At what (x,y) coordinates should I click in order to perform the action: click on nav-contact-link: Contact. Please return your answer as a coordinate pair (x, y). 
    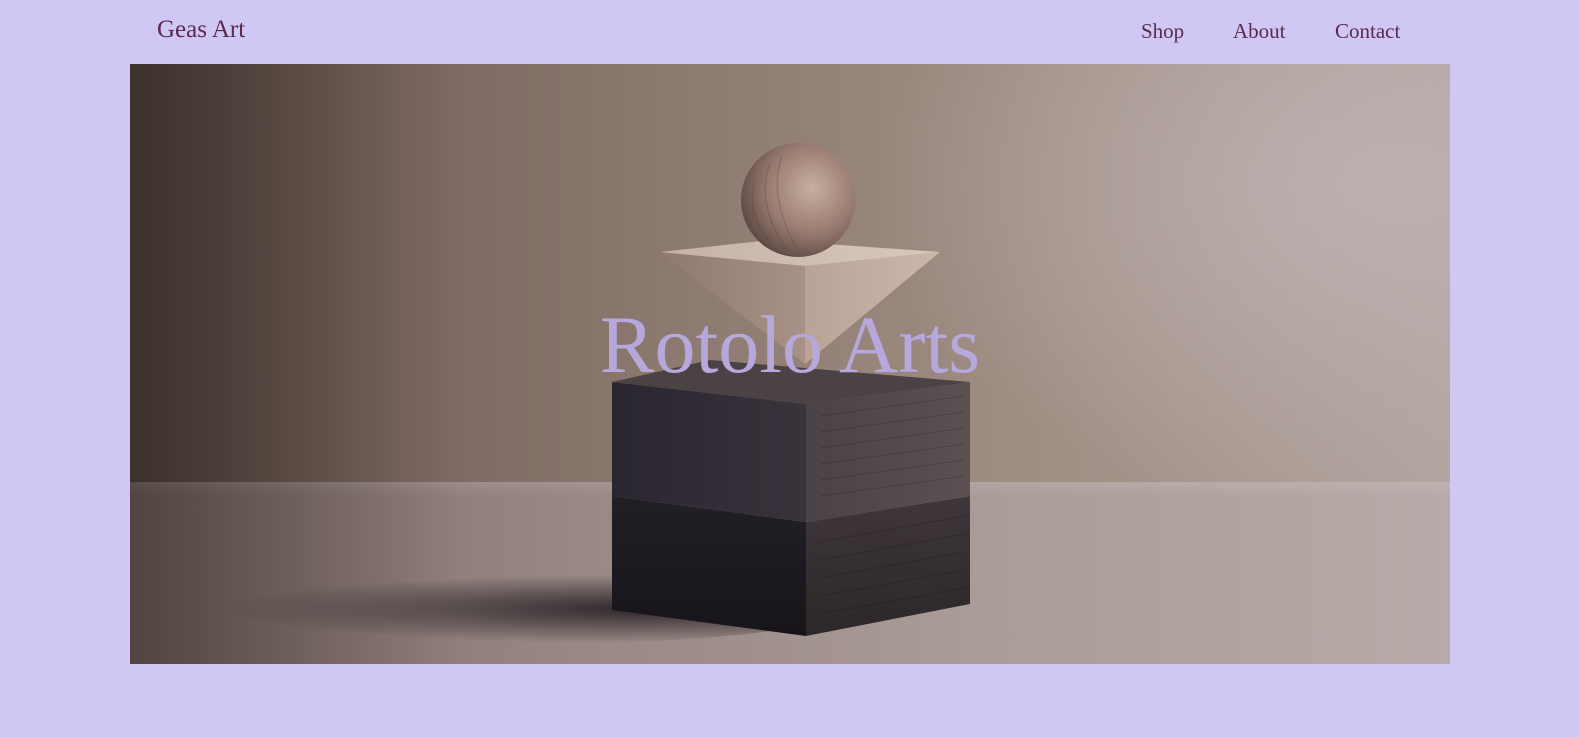
    Looking at the image, I should click on (1367, 31).